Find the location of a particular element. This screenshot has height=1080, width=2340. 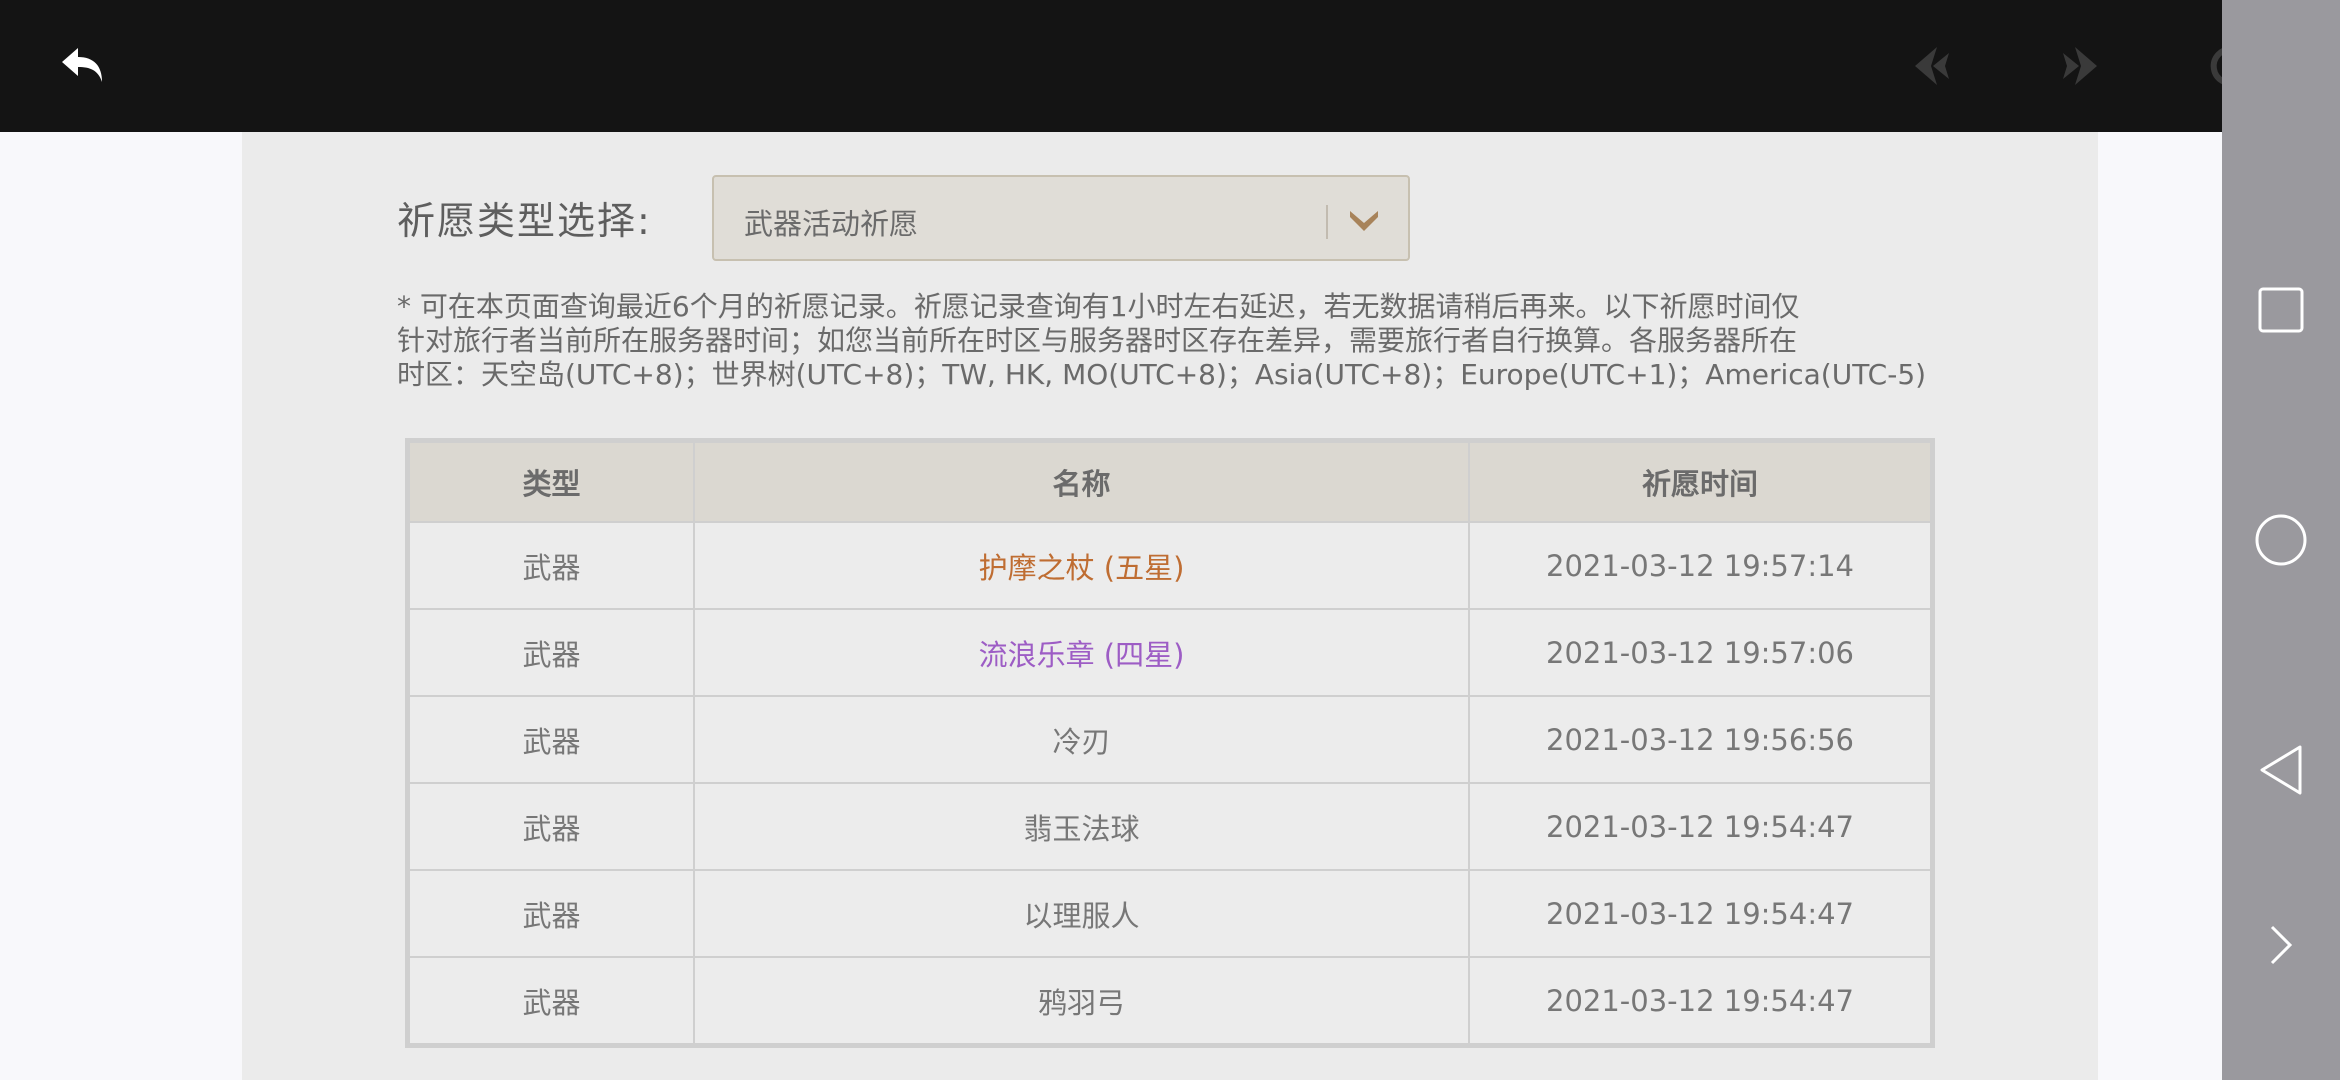

triangle-back-icon is located at coordinates (2281, 770).